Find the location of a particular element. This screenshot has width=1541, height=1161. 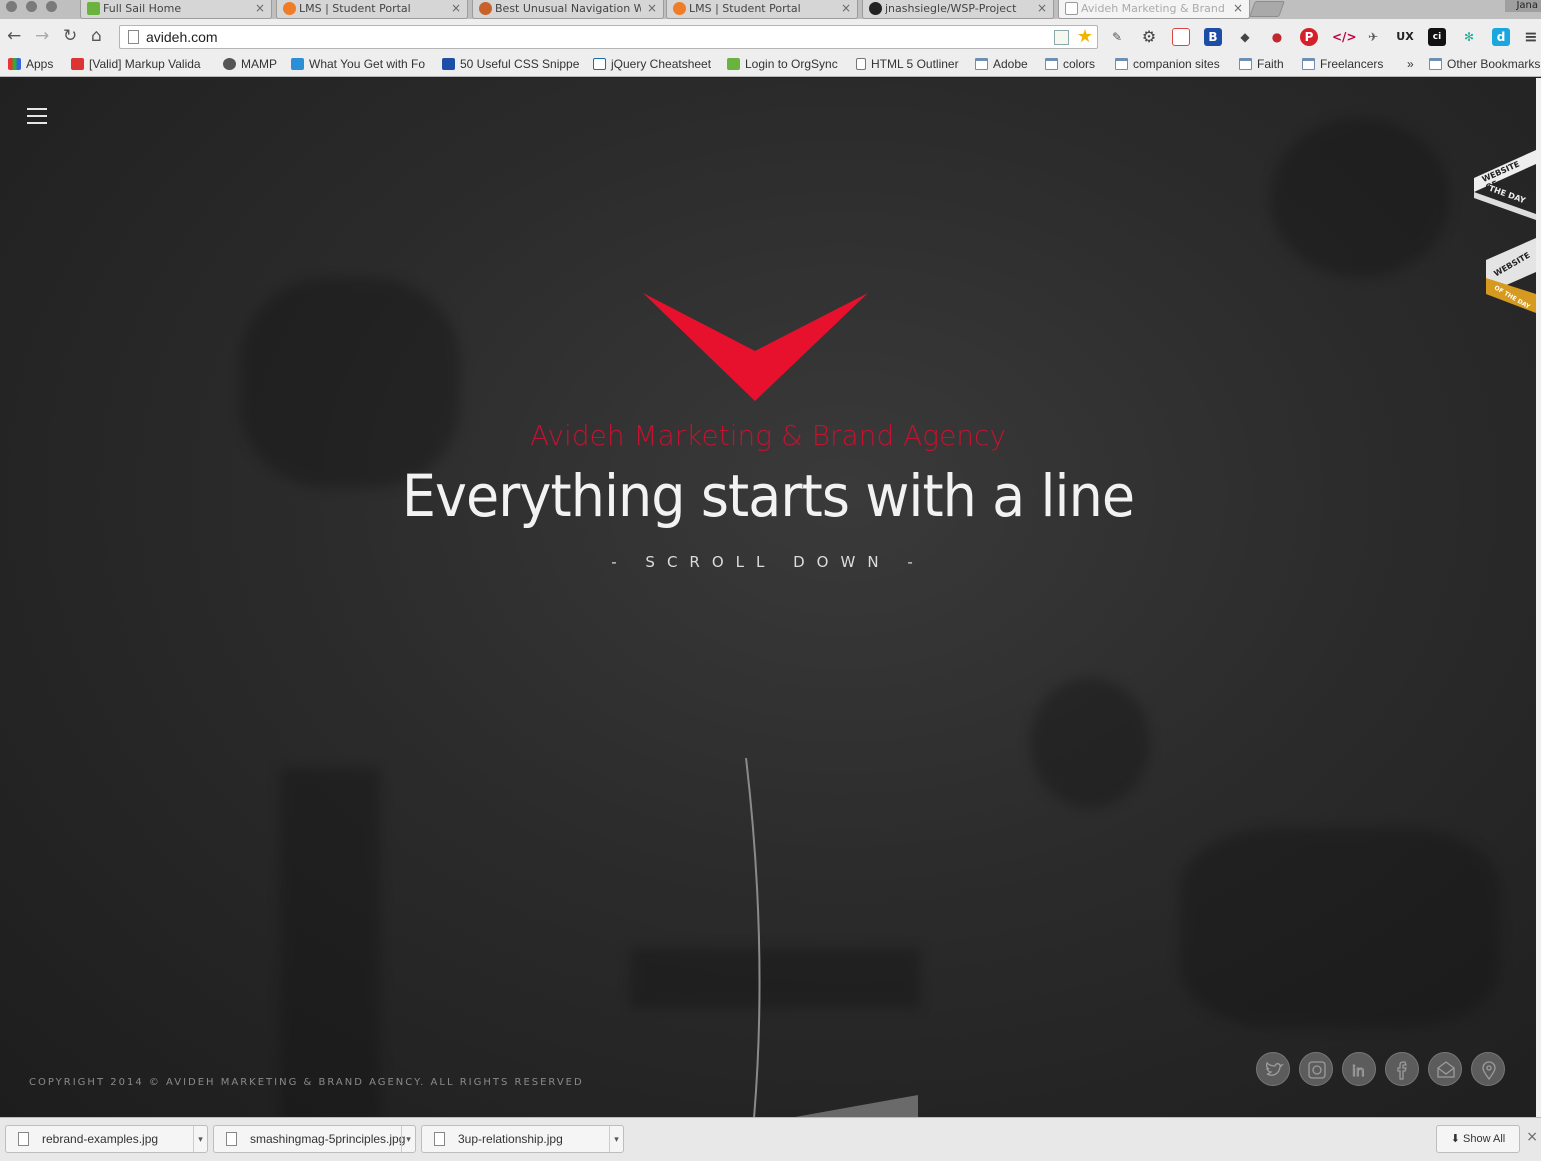

bookmarks-overflow-button: » is located at coordinates (1410, 64).